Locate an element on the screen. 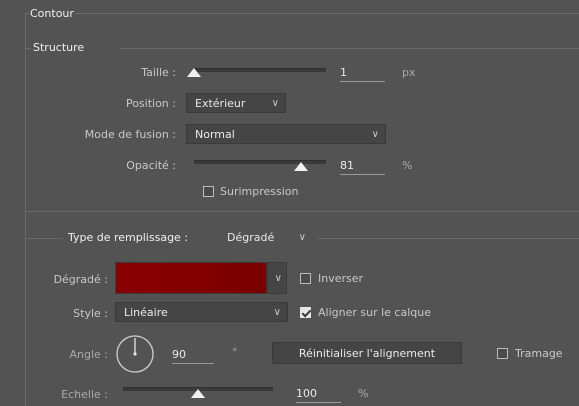 The width and height of the screenshot is (579, 406). angle-label: Angle : is located at coordinates (88, 354).